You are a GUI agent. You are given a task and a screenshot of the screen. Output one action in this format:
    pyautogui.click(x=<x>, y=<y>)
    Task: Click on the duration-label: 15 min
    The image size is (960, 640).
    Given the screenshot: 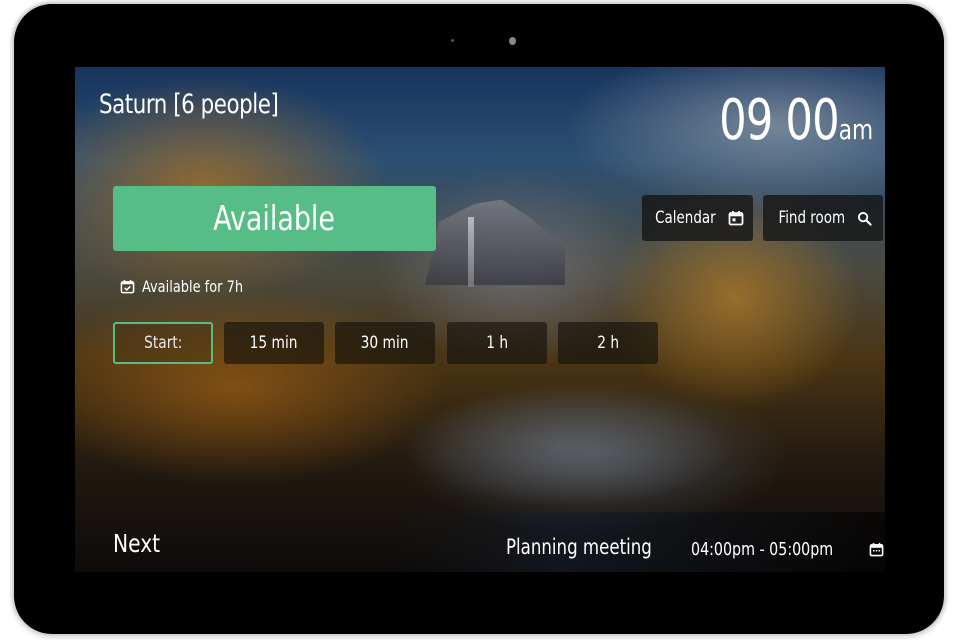 What is the action you would take?
    pyautogui.click(x=274, y=343)
    